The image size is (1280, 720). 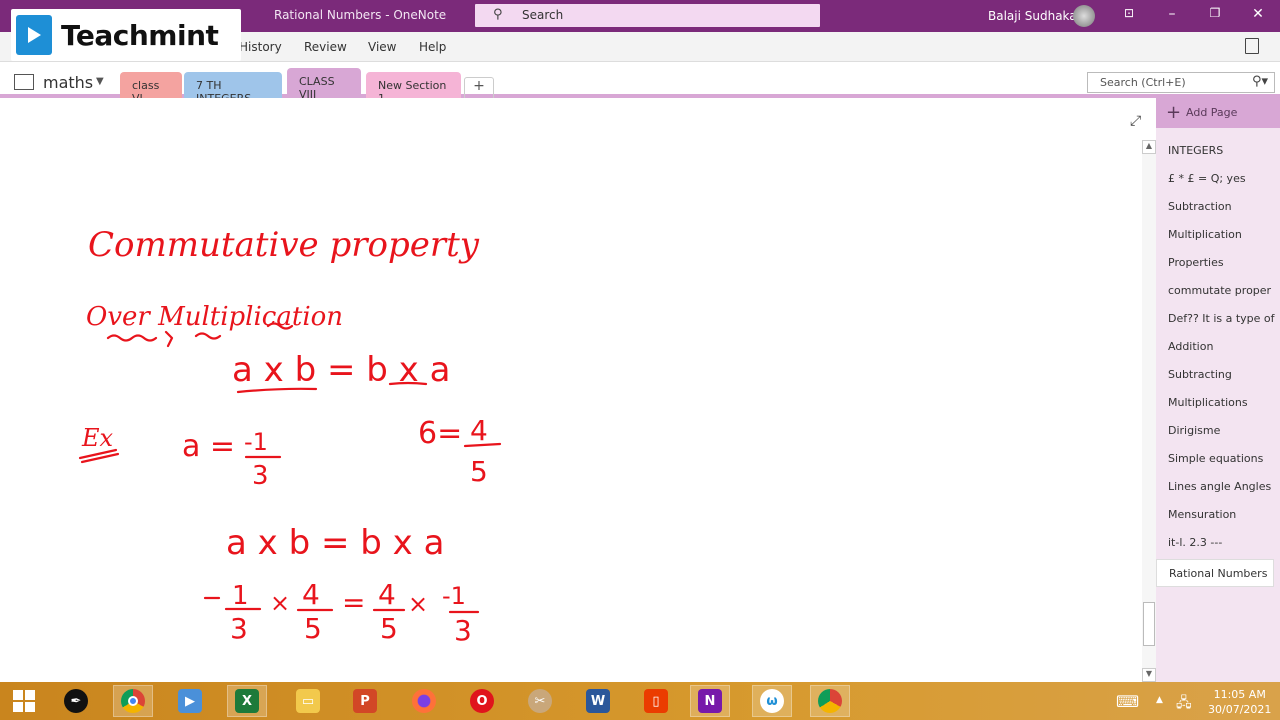 I want to click on taskbar-opera: O, so click(x=482, y=701).